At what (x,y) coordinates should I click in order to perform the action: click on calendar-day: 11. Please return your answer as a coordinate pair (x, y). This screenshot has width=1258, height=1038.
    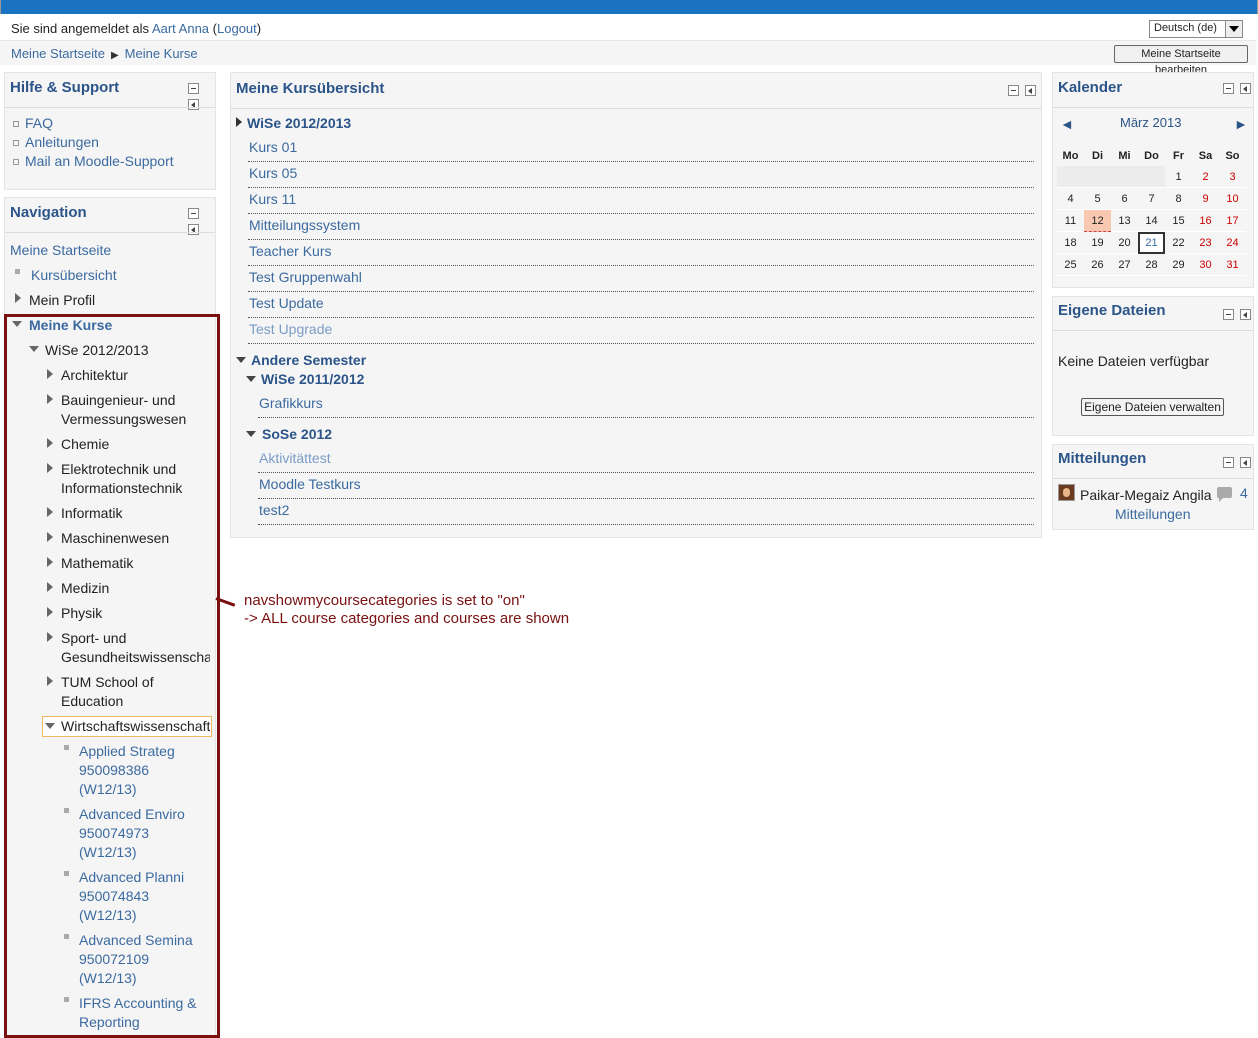
    Looking at the image, I should click on (1070, 221).